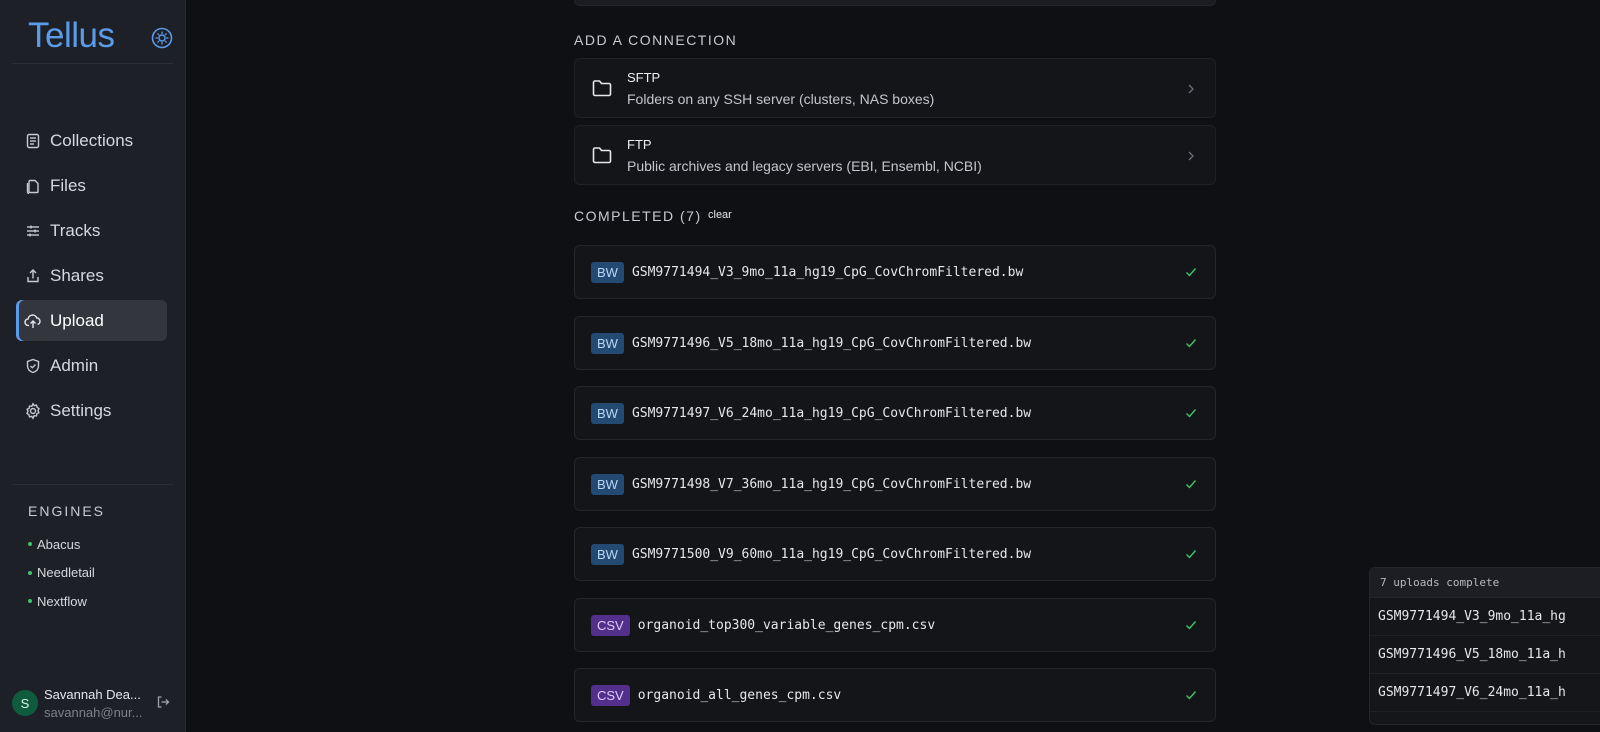  I want to click on add-connection-heading: ADD A CONNECTION, so click(656, 40).